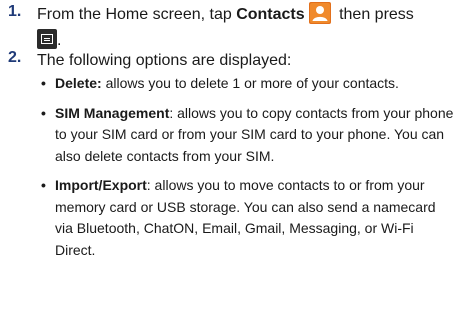 This screenshot has width=465, height=328. Describe the element at coordinates (47, 38) in the screenshot. I see `menu-key-icon` at that location.